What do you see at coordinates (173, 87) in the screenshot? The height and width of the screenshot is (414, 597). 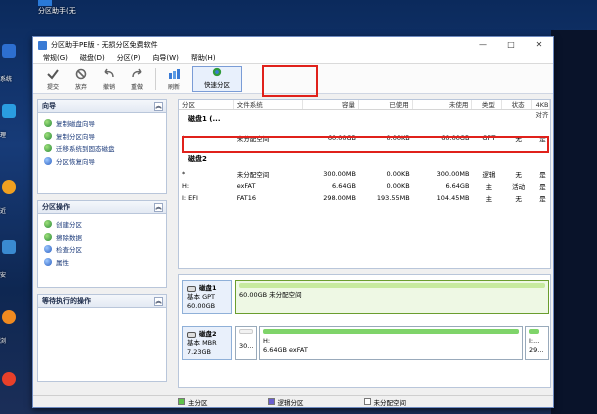 I see `refresh-label: 刷新` at bounding box center [173, 87].